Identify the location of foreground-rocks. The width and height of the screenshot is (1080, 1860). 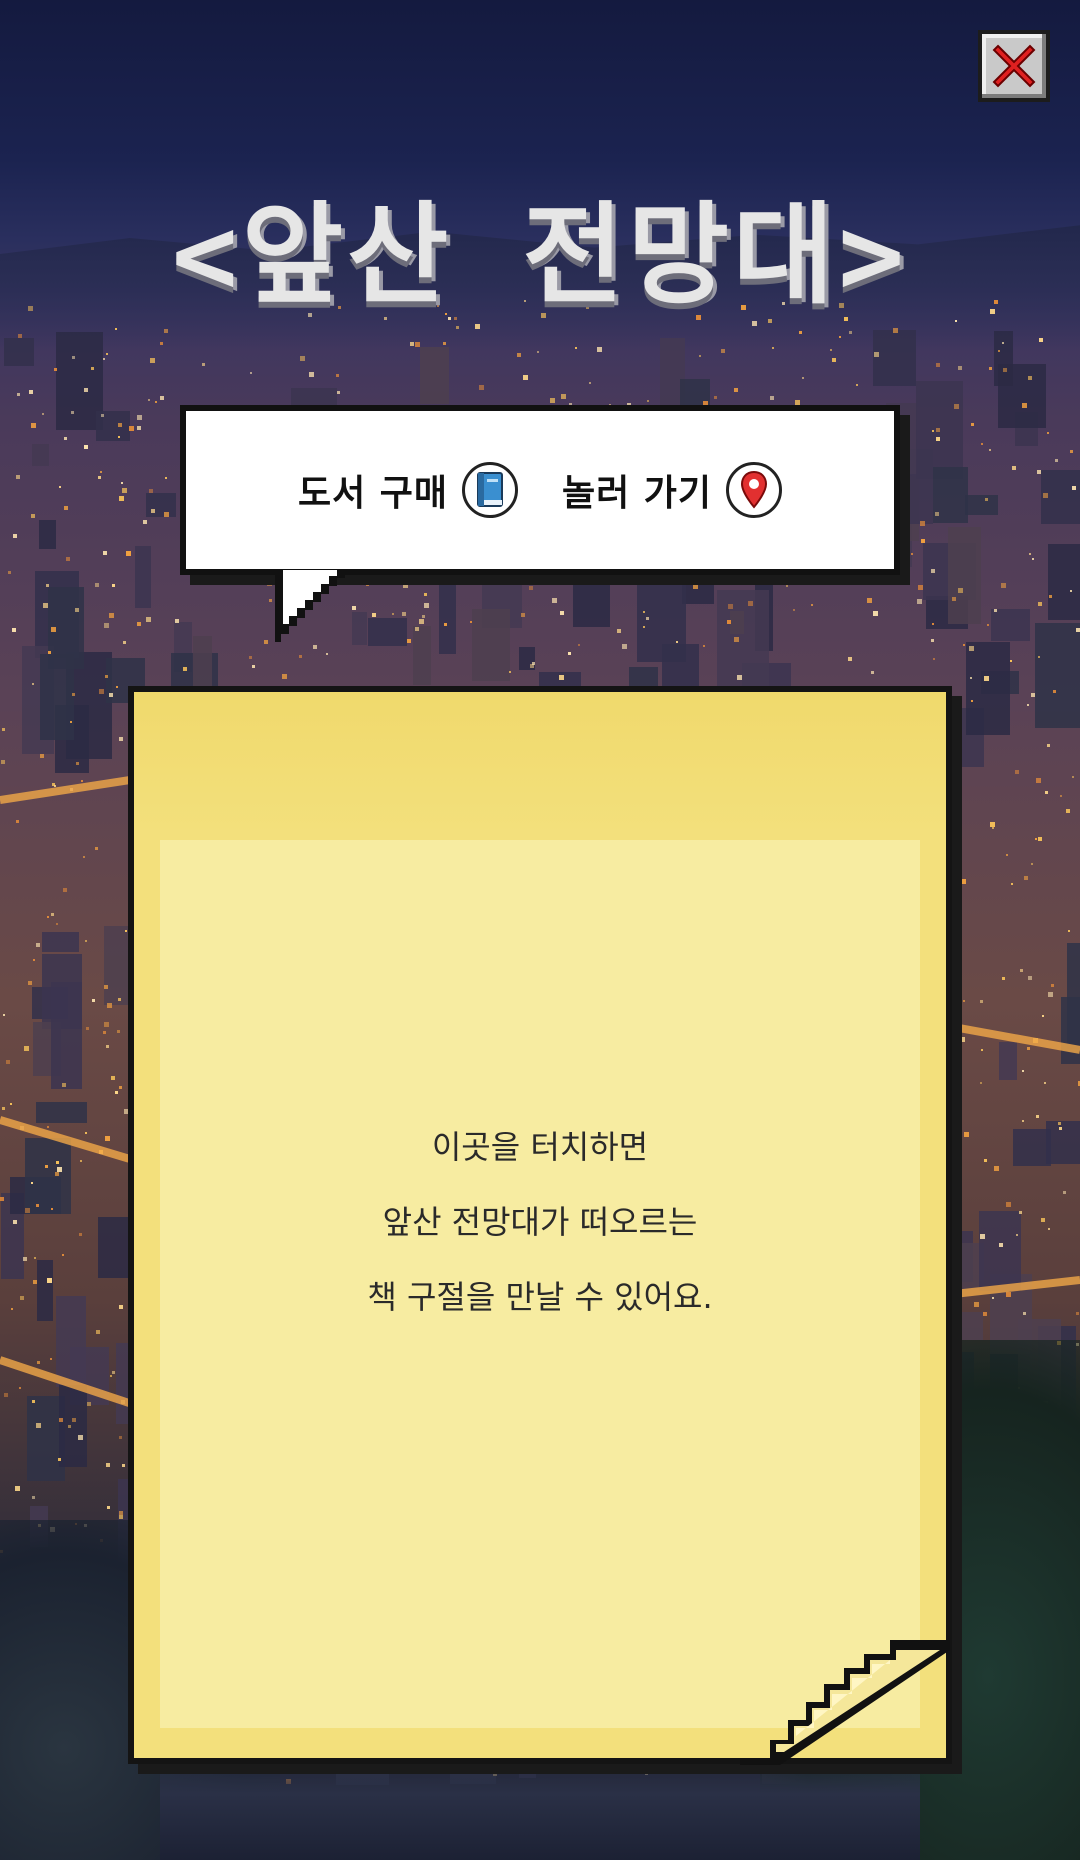
(540, 1805).